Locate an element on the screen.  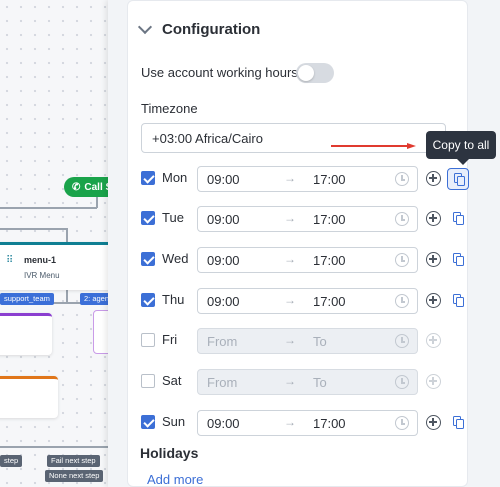
day-row-sun: Sun 09:00 → 17:00 is located at coordinates (306, 423).